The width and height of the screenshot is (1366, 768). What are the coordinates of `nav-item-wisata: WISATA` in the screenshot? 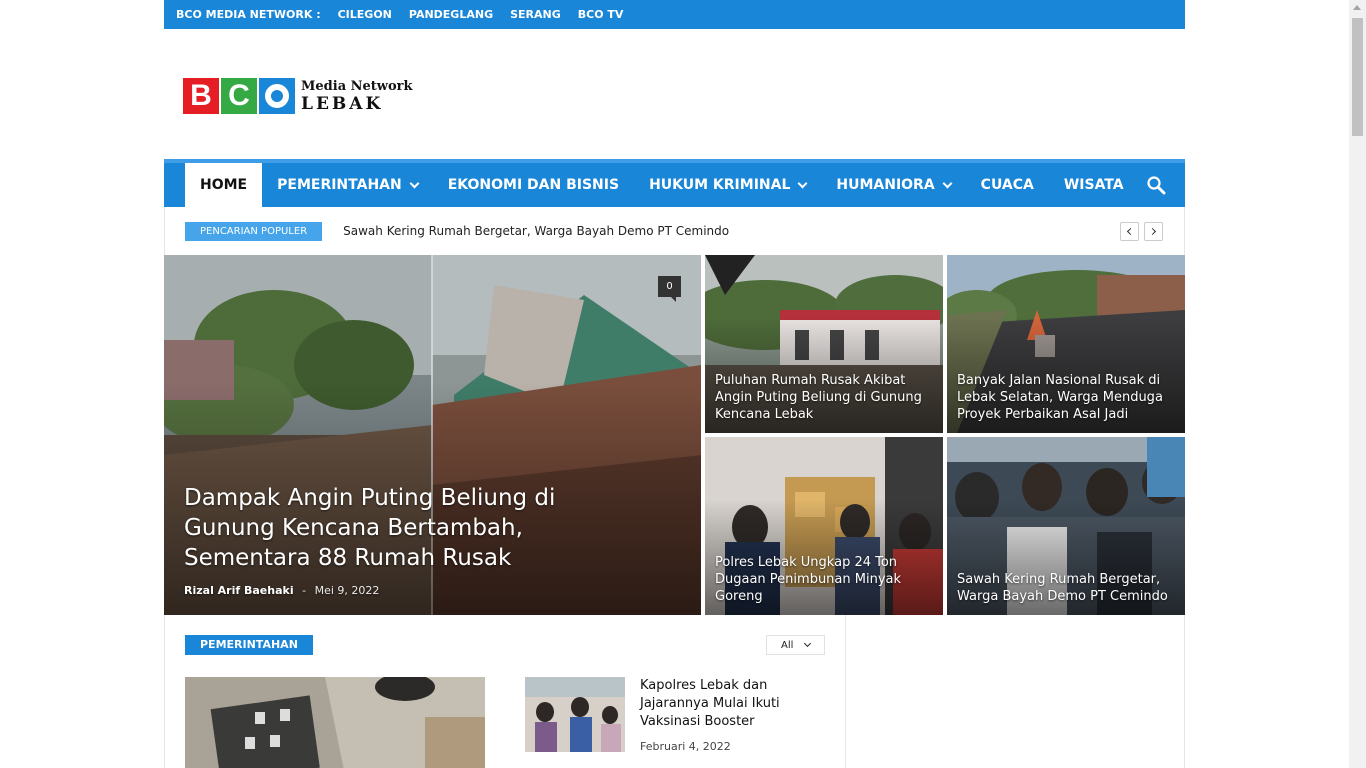 It's located at (1094, 185).